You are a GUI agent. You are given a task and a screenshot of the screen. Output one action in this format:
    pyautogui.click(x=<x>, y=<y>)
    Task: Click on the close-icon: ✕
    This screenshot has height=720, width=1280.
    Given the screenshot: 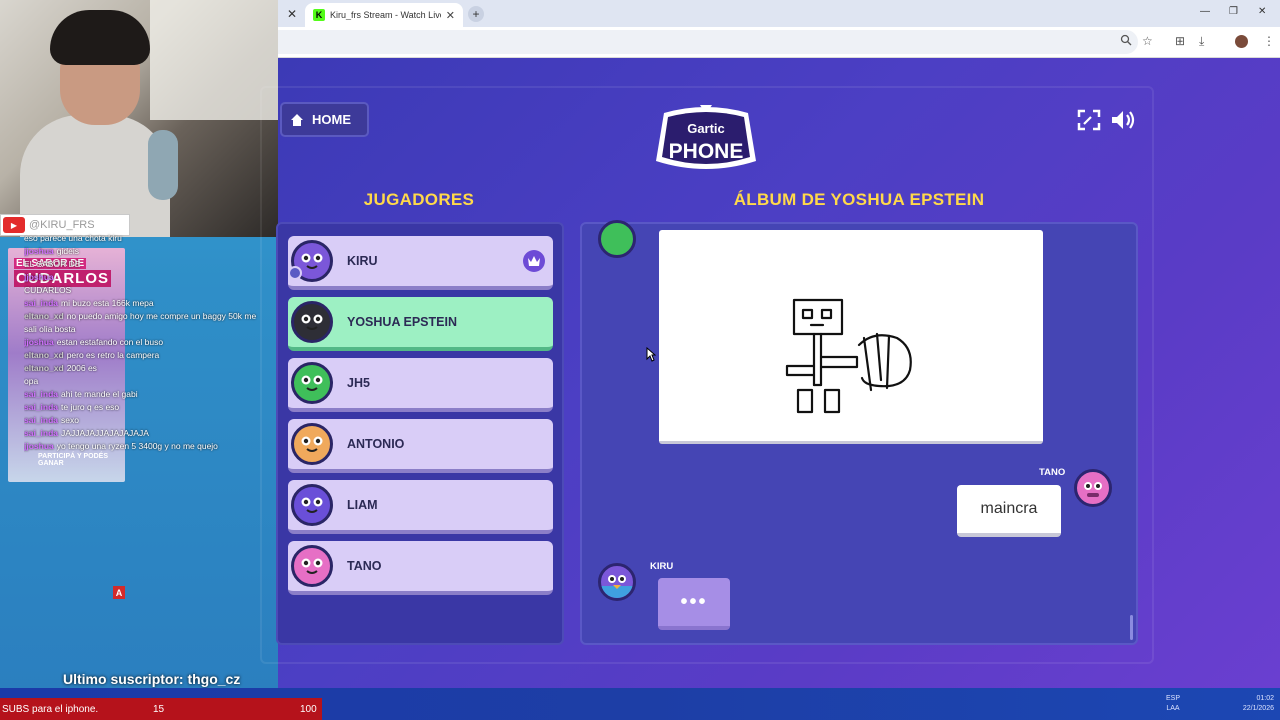 What is the action you would take?
    pyautogui.click(x=450, y=15)
    